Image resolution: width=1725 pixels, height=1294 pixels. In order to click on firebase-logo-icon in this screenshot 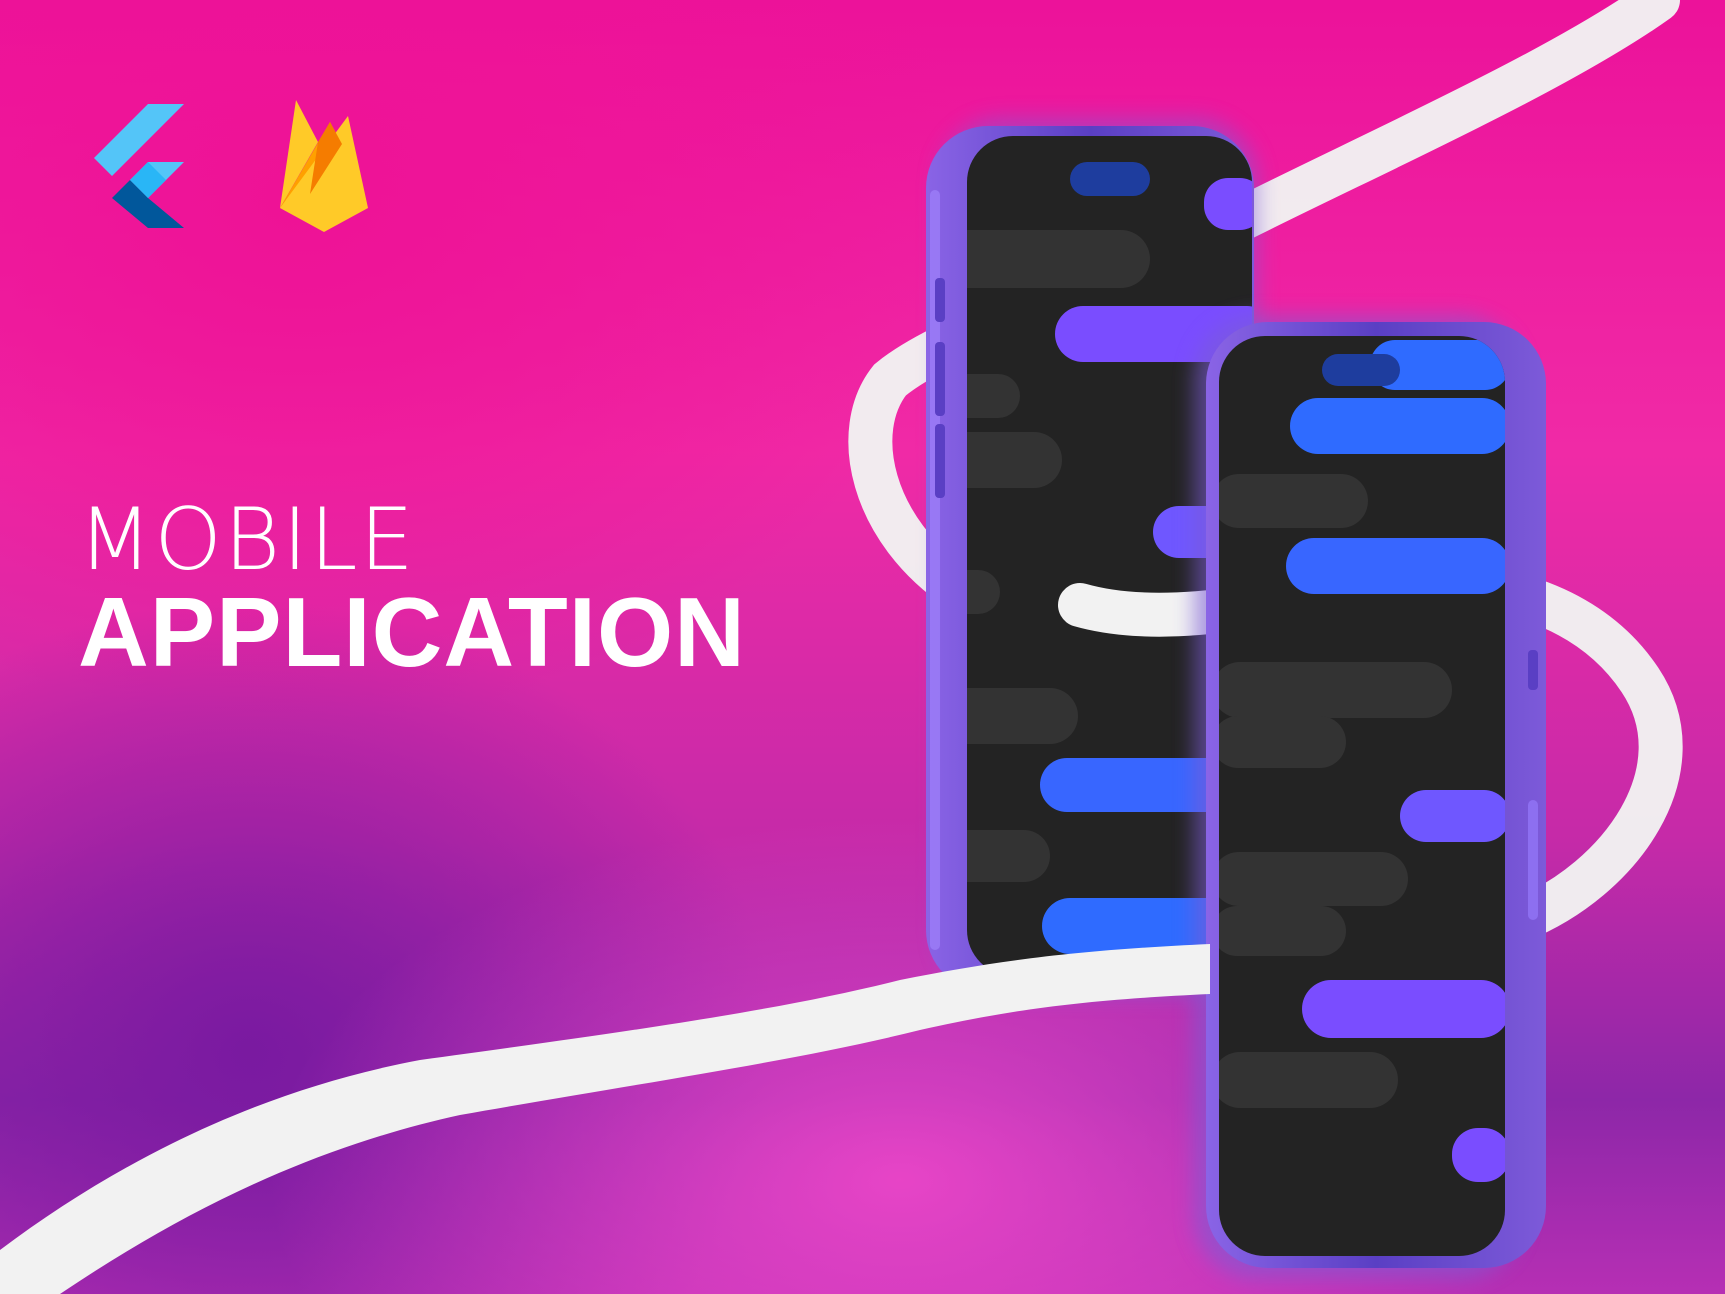, I will do `click(324, 166)`.